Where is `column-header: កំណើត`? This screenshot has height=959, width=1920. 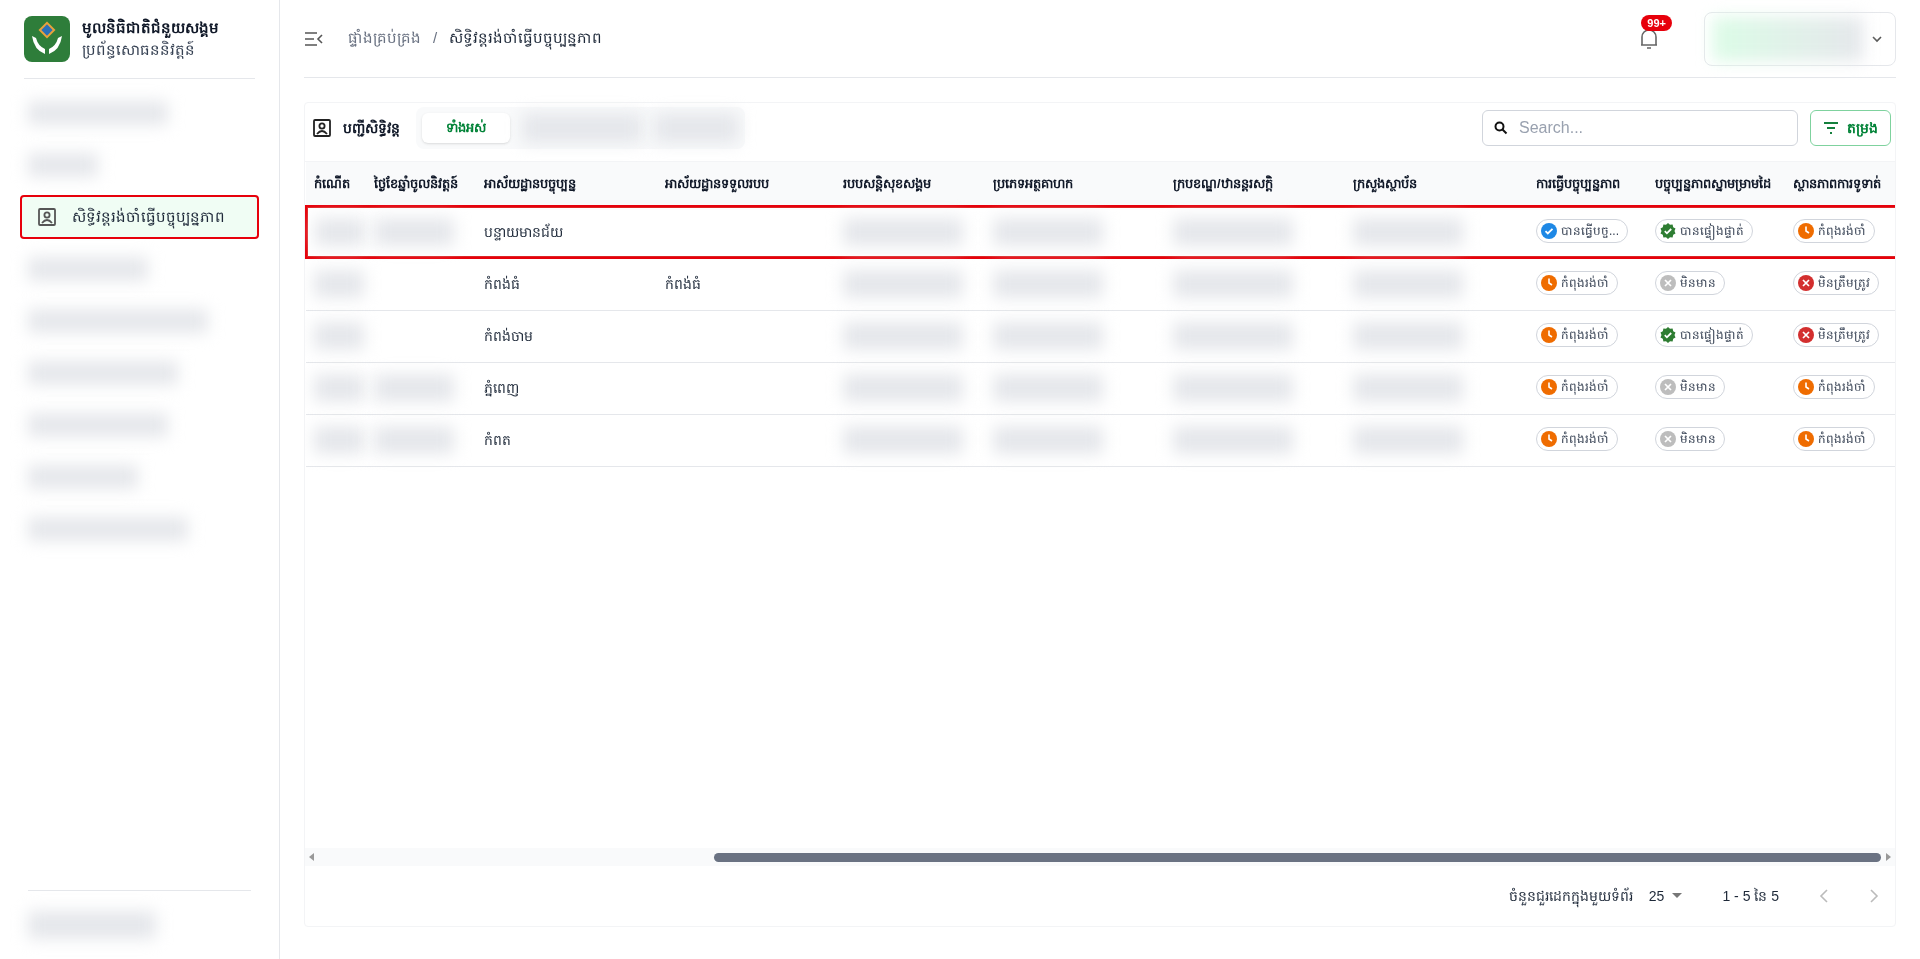 column-header: កំណើត is located at coordinates (336, 184).